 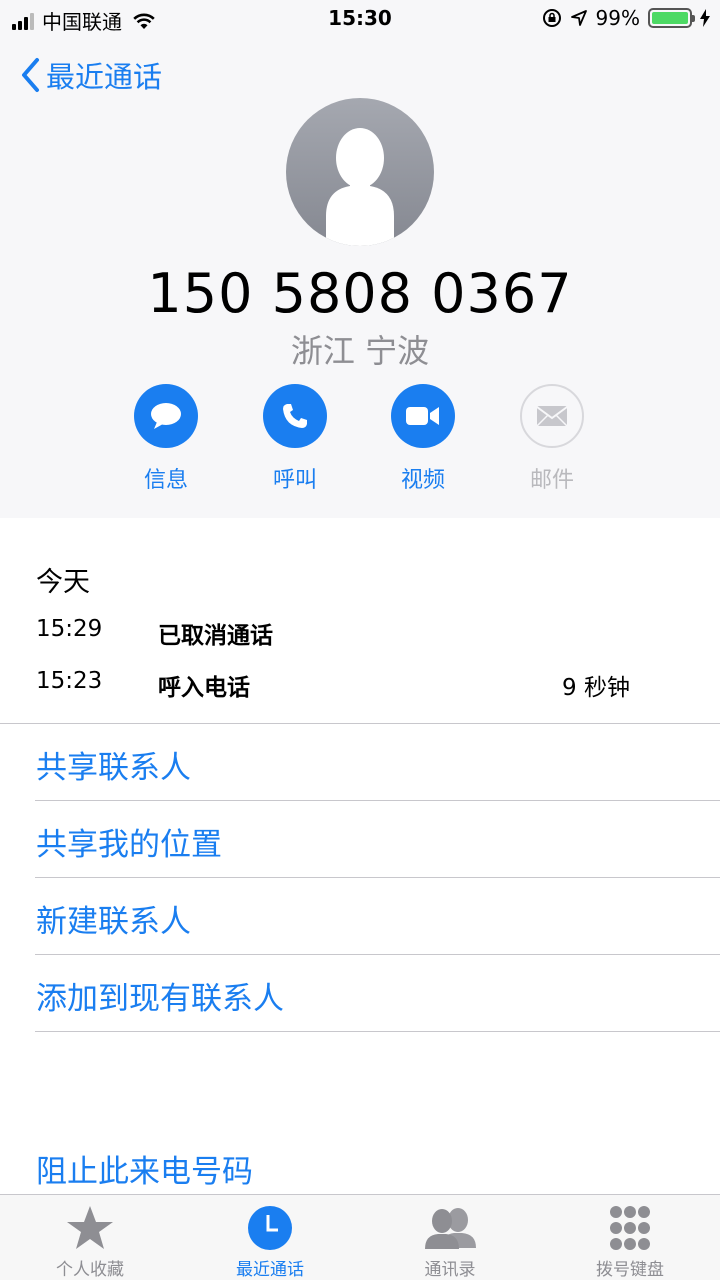 I want to click on charging-bolt-icon, so click(x=705, y=18).